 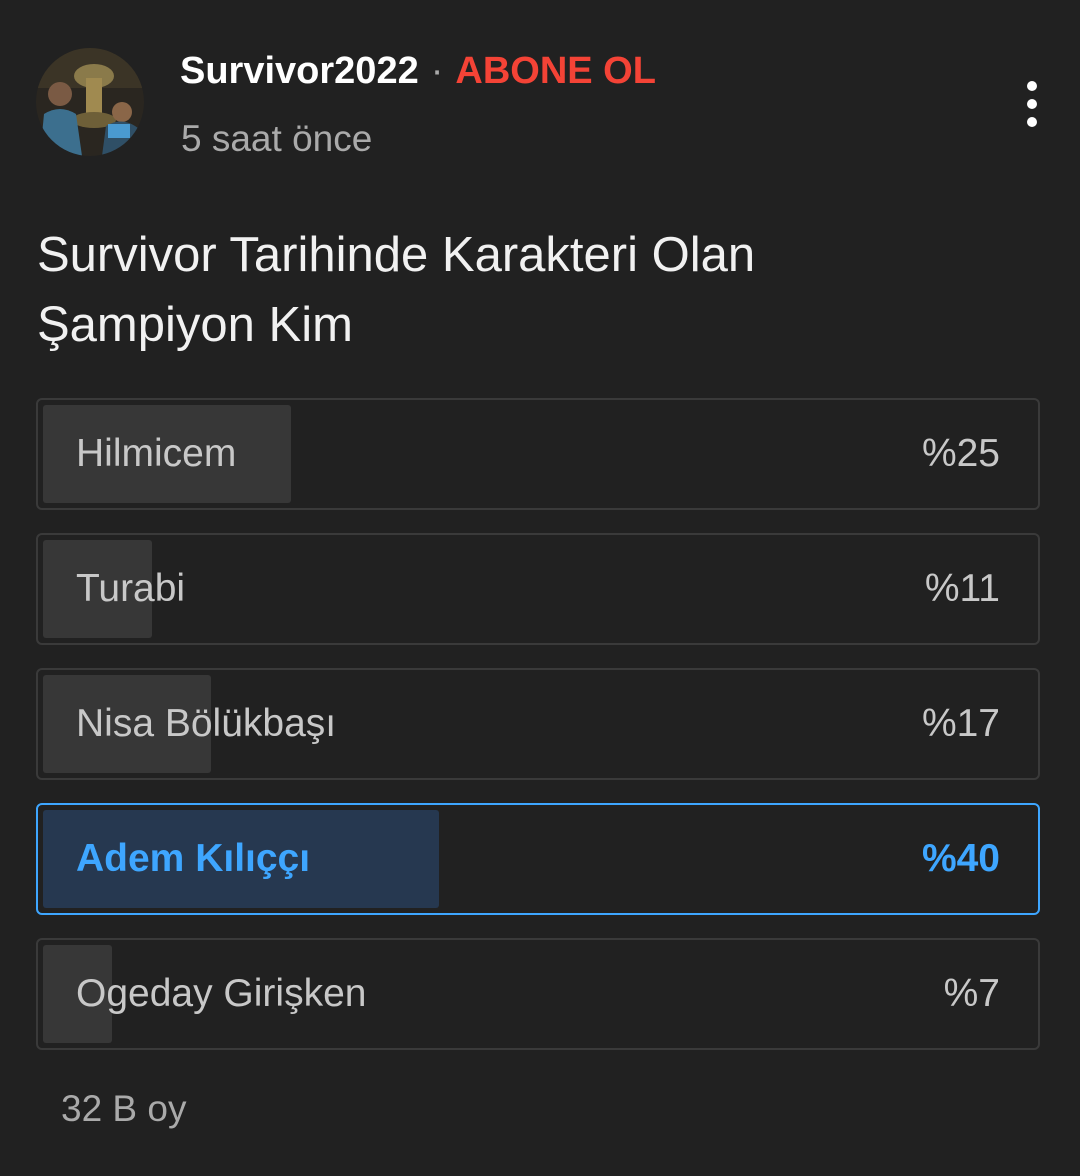 I want to click on poll-option-percent: %40, so click(x=960, y=858).